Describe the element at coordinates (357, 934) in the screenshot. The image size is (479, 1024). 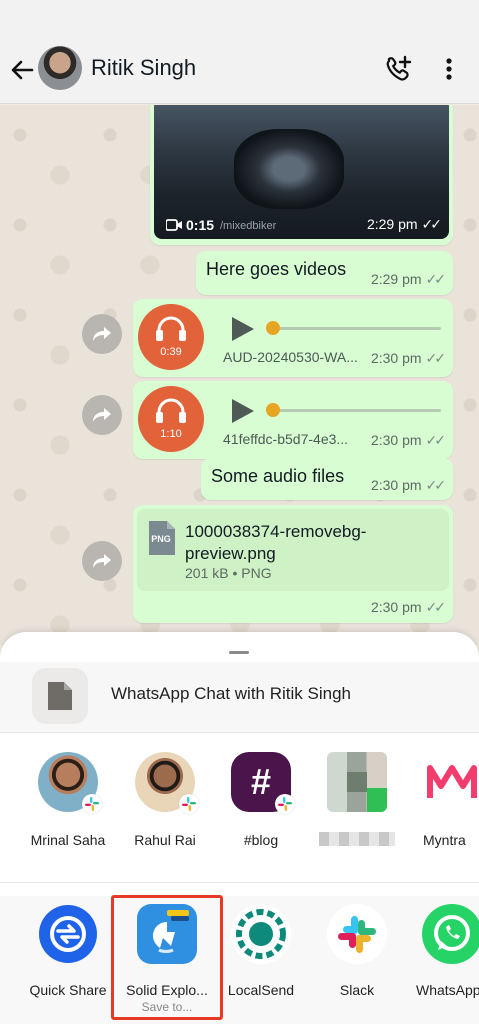
I see `slack-icon` at that location.